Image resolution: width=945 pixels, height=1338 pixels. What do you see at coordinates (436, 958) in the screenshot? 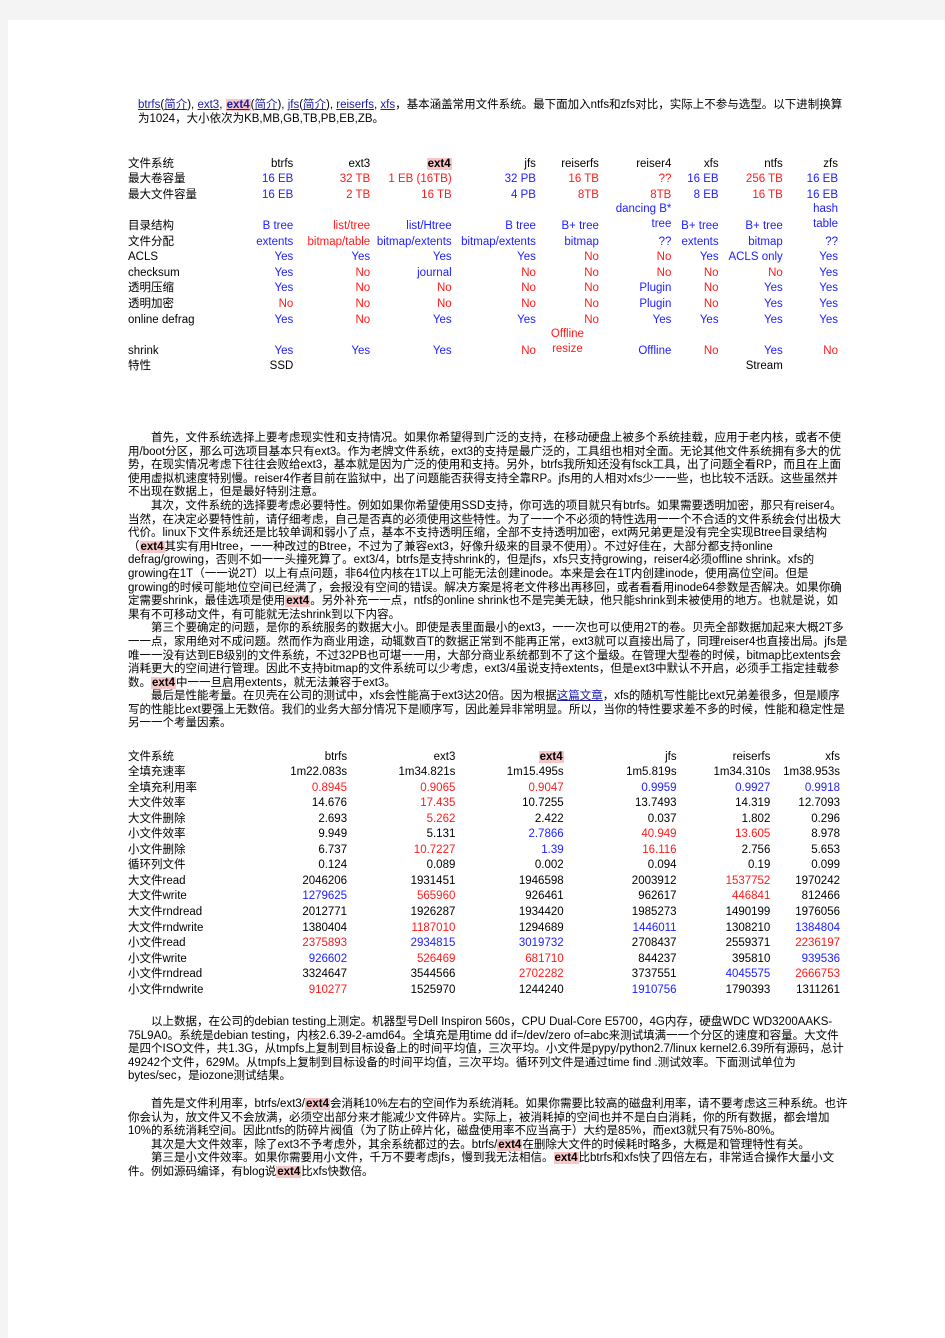
I see `metric-value: 526469` at bounding box center [436, 958].